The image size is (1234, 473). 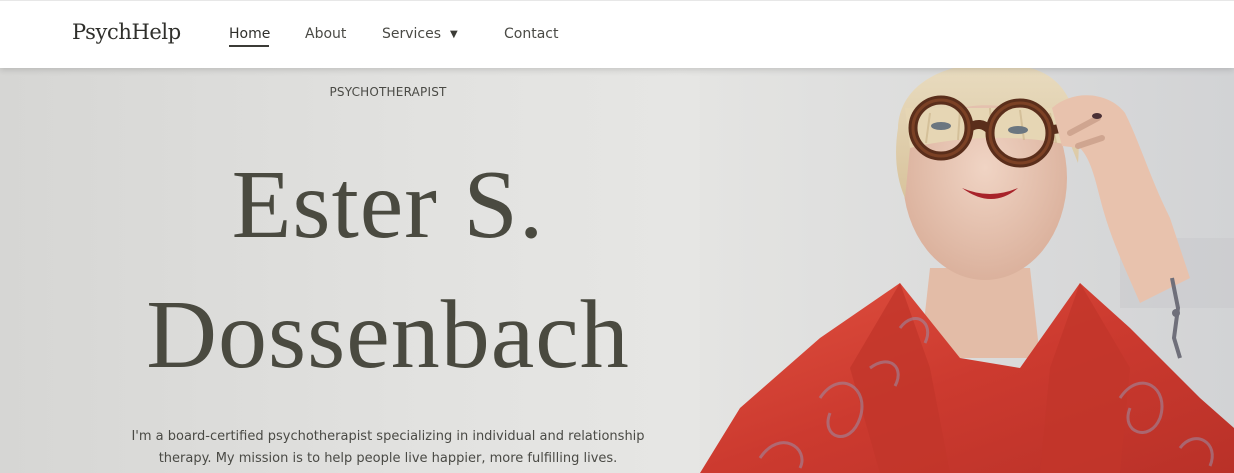 What do you see at coordinates (411, 34) in the screenshot?
I see `nav-services-link: Services` at bounding box center [411, 34].